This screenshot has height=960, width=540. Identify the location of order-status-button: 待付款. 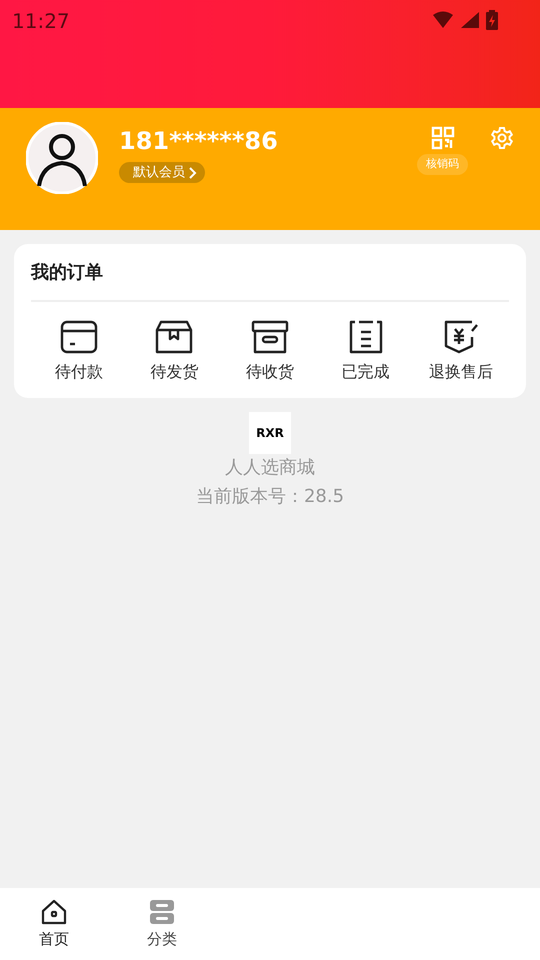
(79, 352).